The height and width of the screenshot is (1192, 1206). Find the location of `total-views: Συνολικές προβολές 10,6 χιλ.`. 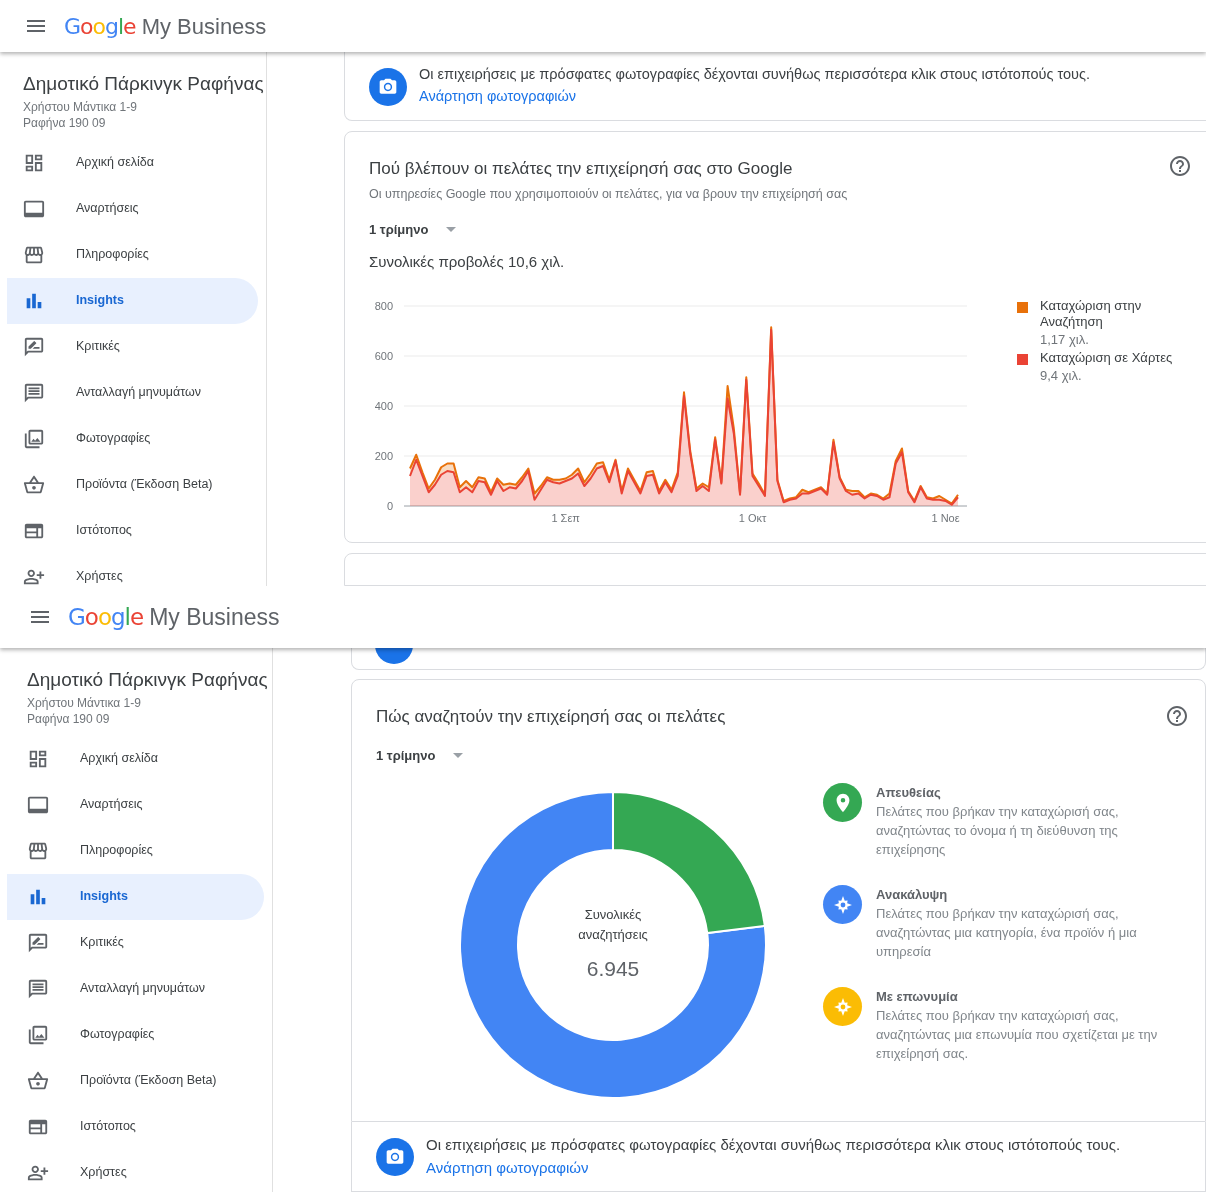

total-views: Συνολικές προβολές 10,6 χιλ. is located at coordinates (467, 262).